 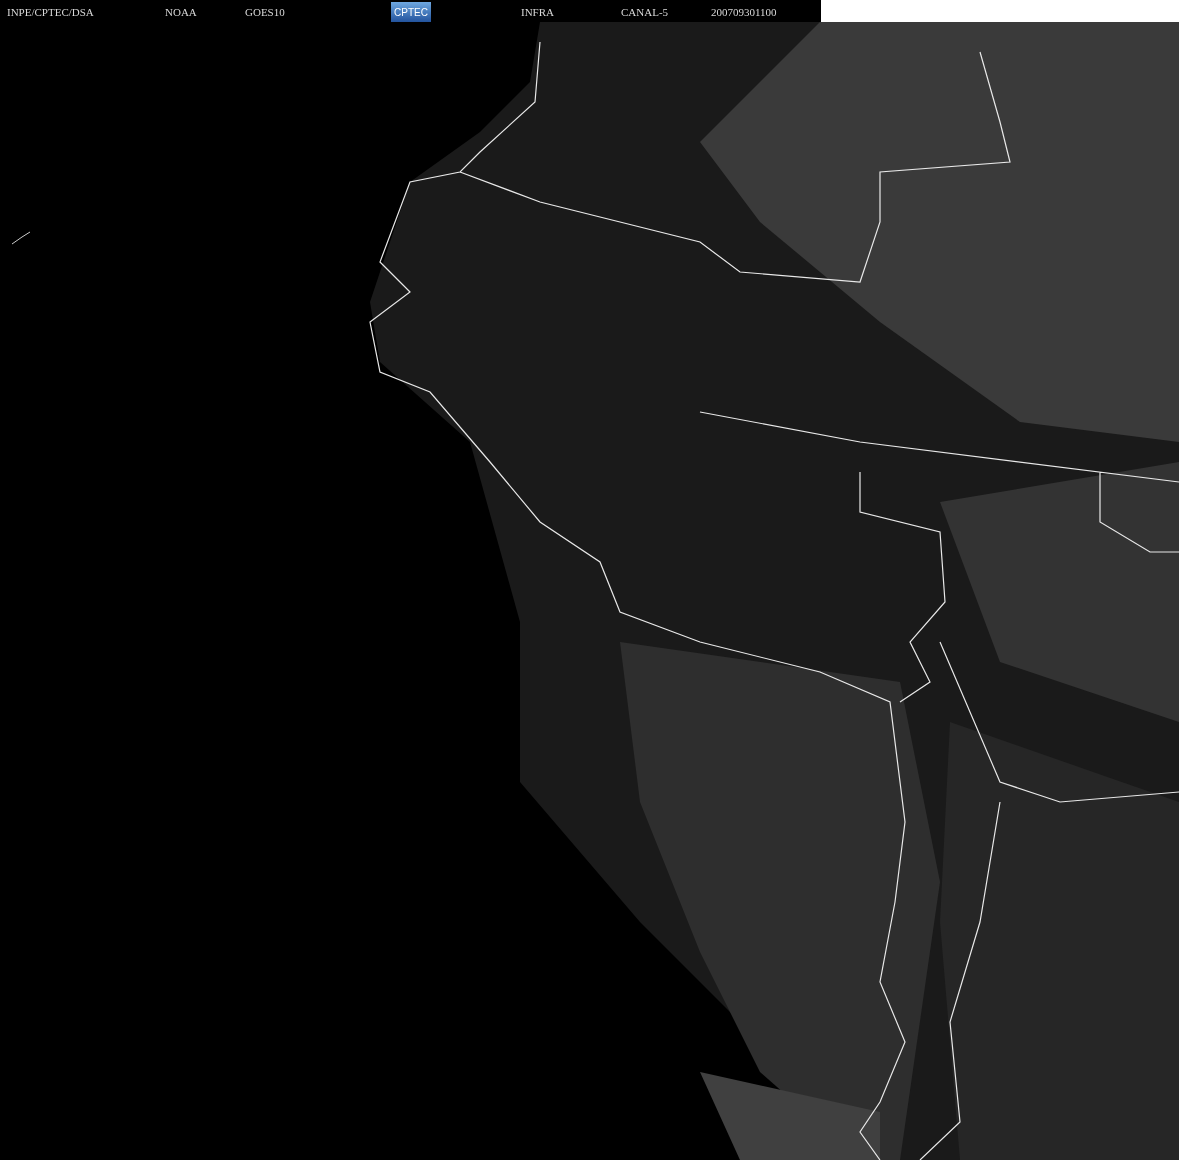 I want to click on source-label: INPE/CPTEC/DSA, so click(x=50, y=12).